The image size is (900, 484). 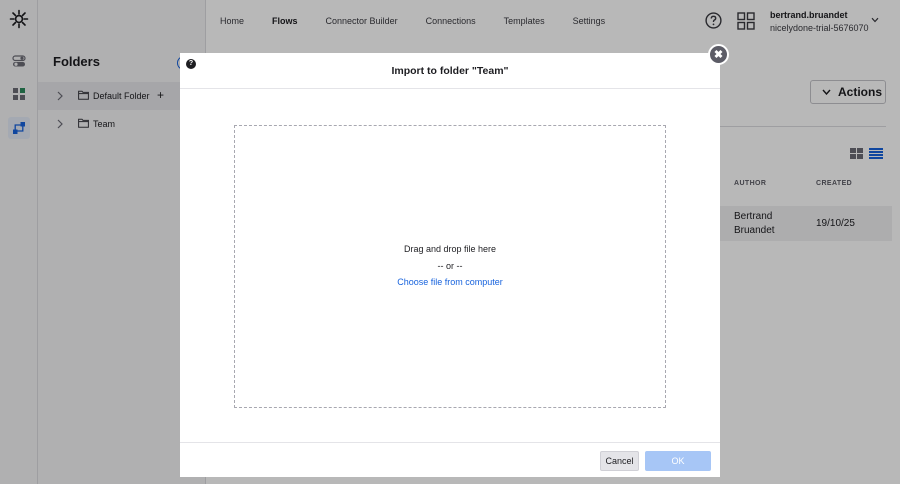 I want to click on choose-file-link: Choose file from computer, so click(x=450, y=282).